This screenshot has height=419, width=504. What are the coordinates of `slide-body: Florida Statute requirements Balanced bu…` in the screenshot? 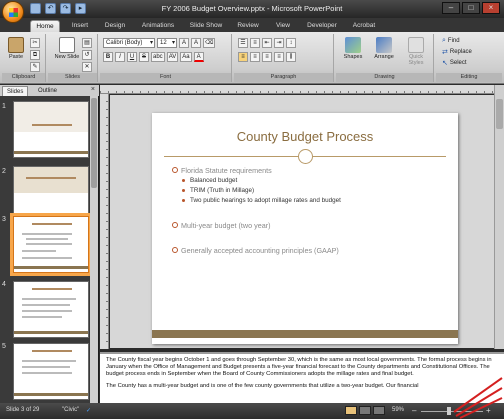 It's located at (312, 211).